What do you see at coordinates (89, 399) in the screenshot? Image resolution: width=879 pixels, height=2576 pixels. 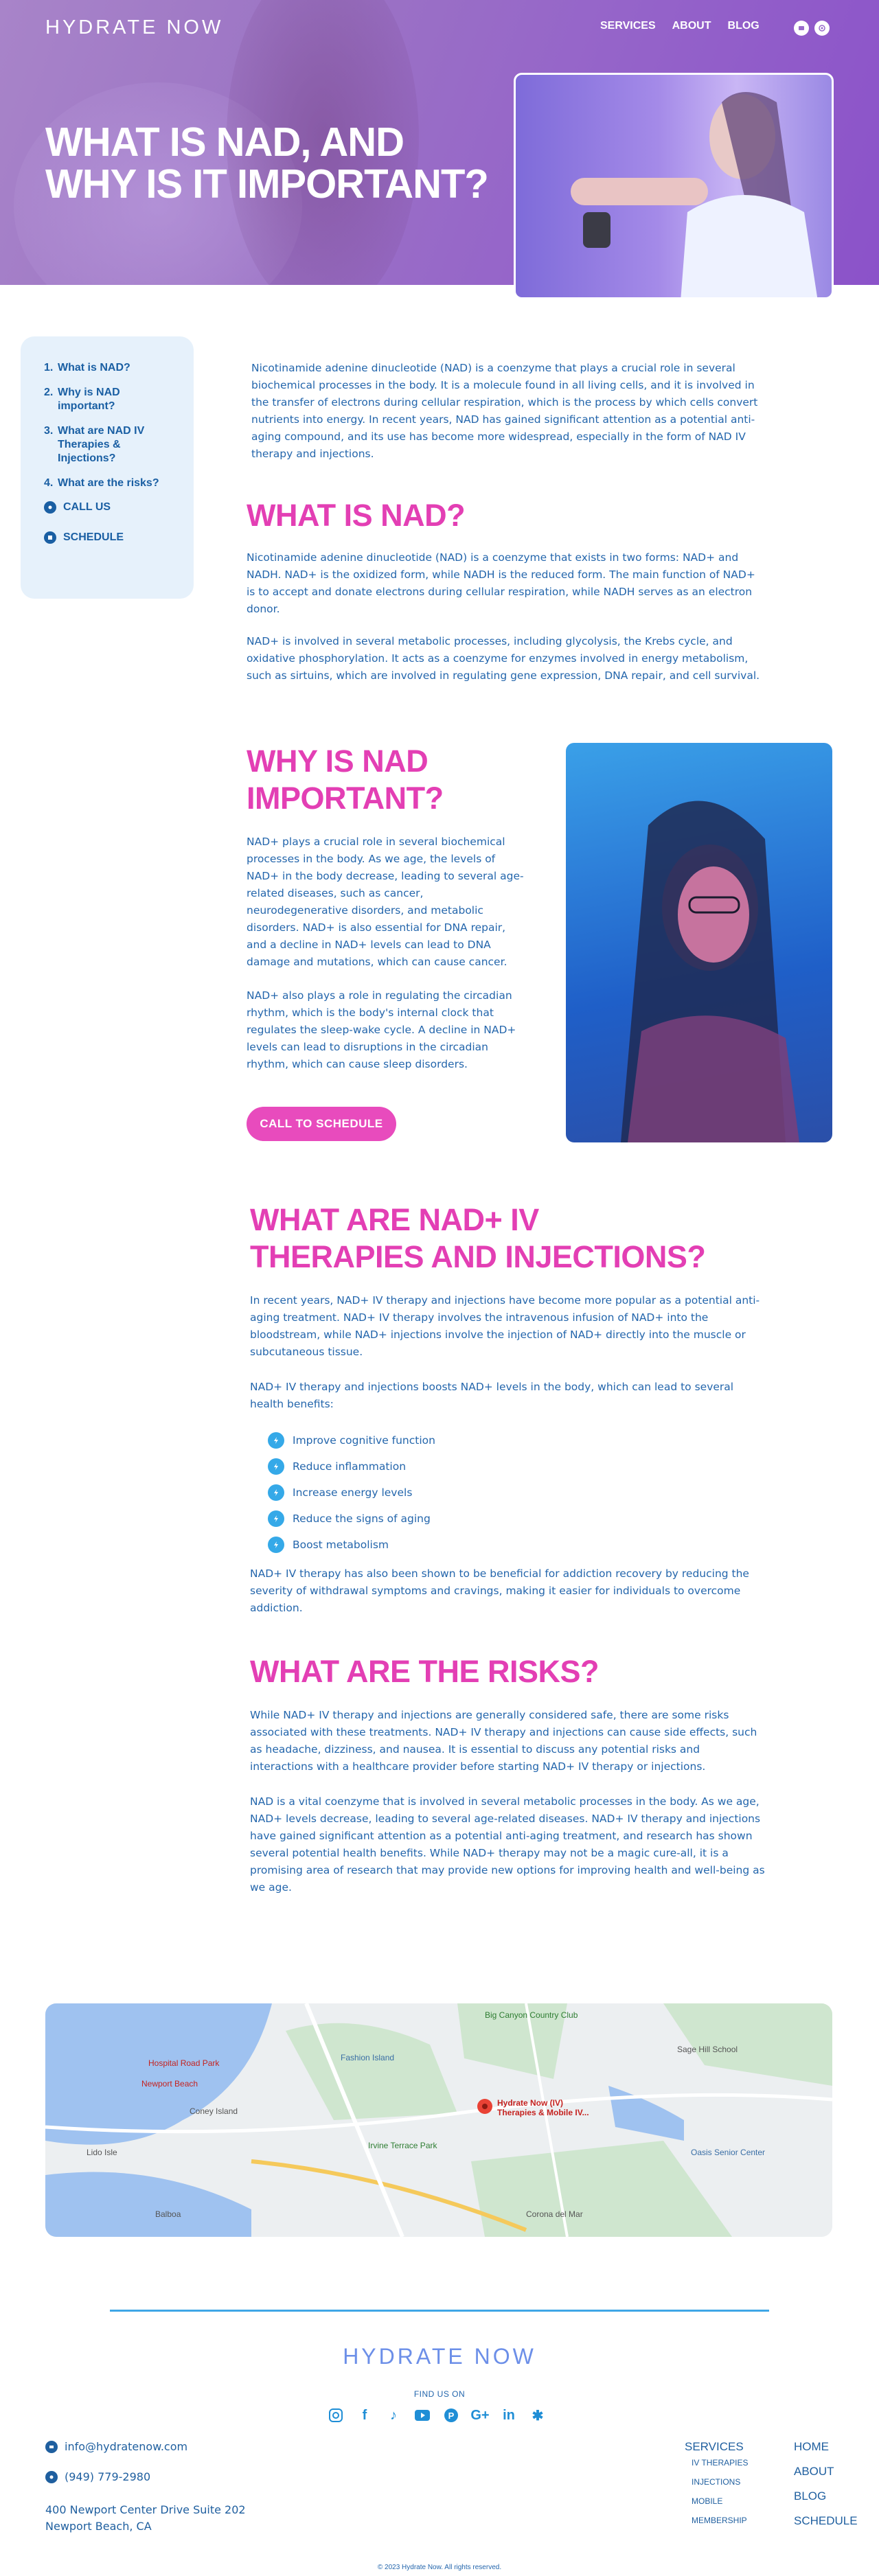 I see `toc-label: Why is NAD important?` at bounding box center [89, 399].